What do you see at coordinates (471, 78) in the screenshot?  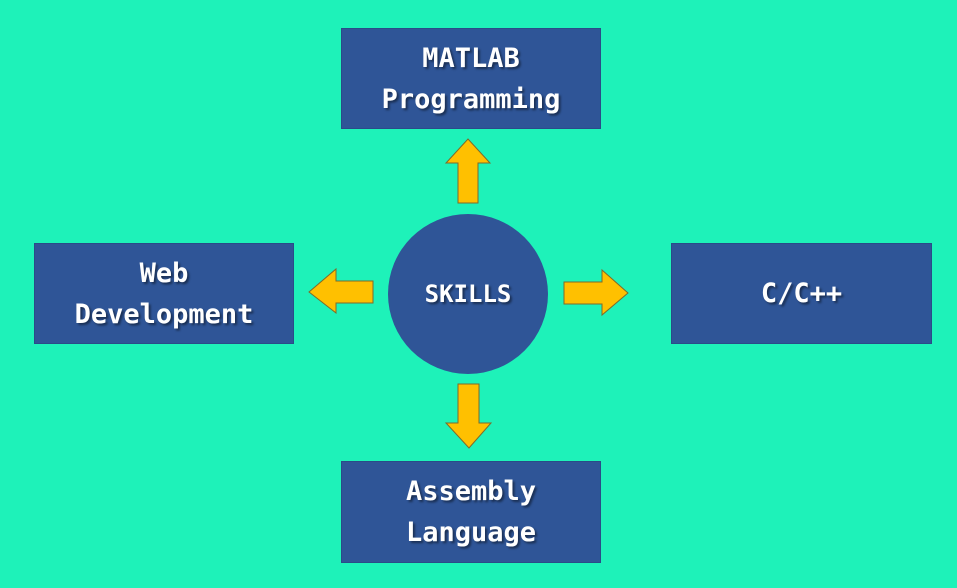 I see `skill-box-matlab: MATLAB Programming` at bounding box center [471, 78].